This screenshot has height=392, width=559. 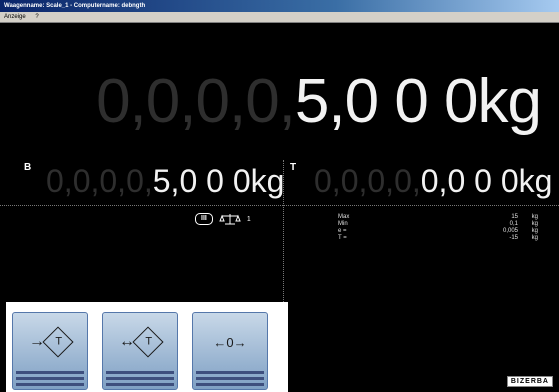 I want to click on accuracy-info: III 1, so click(x=223, y=219).